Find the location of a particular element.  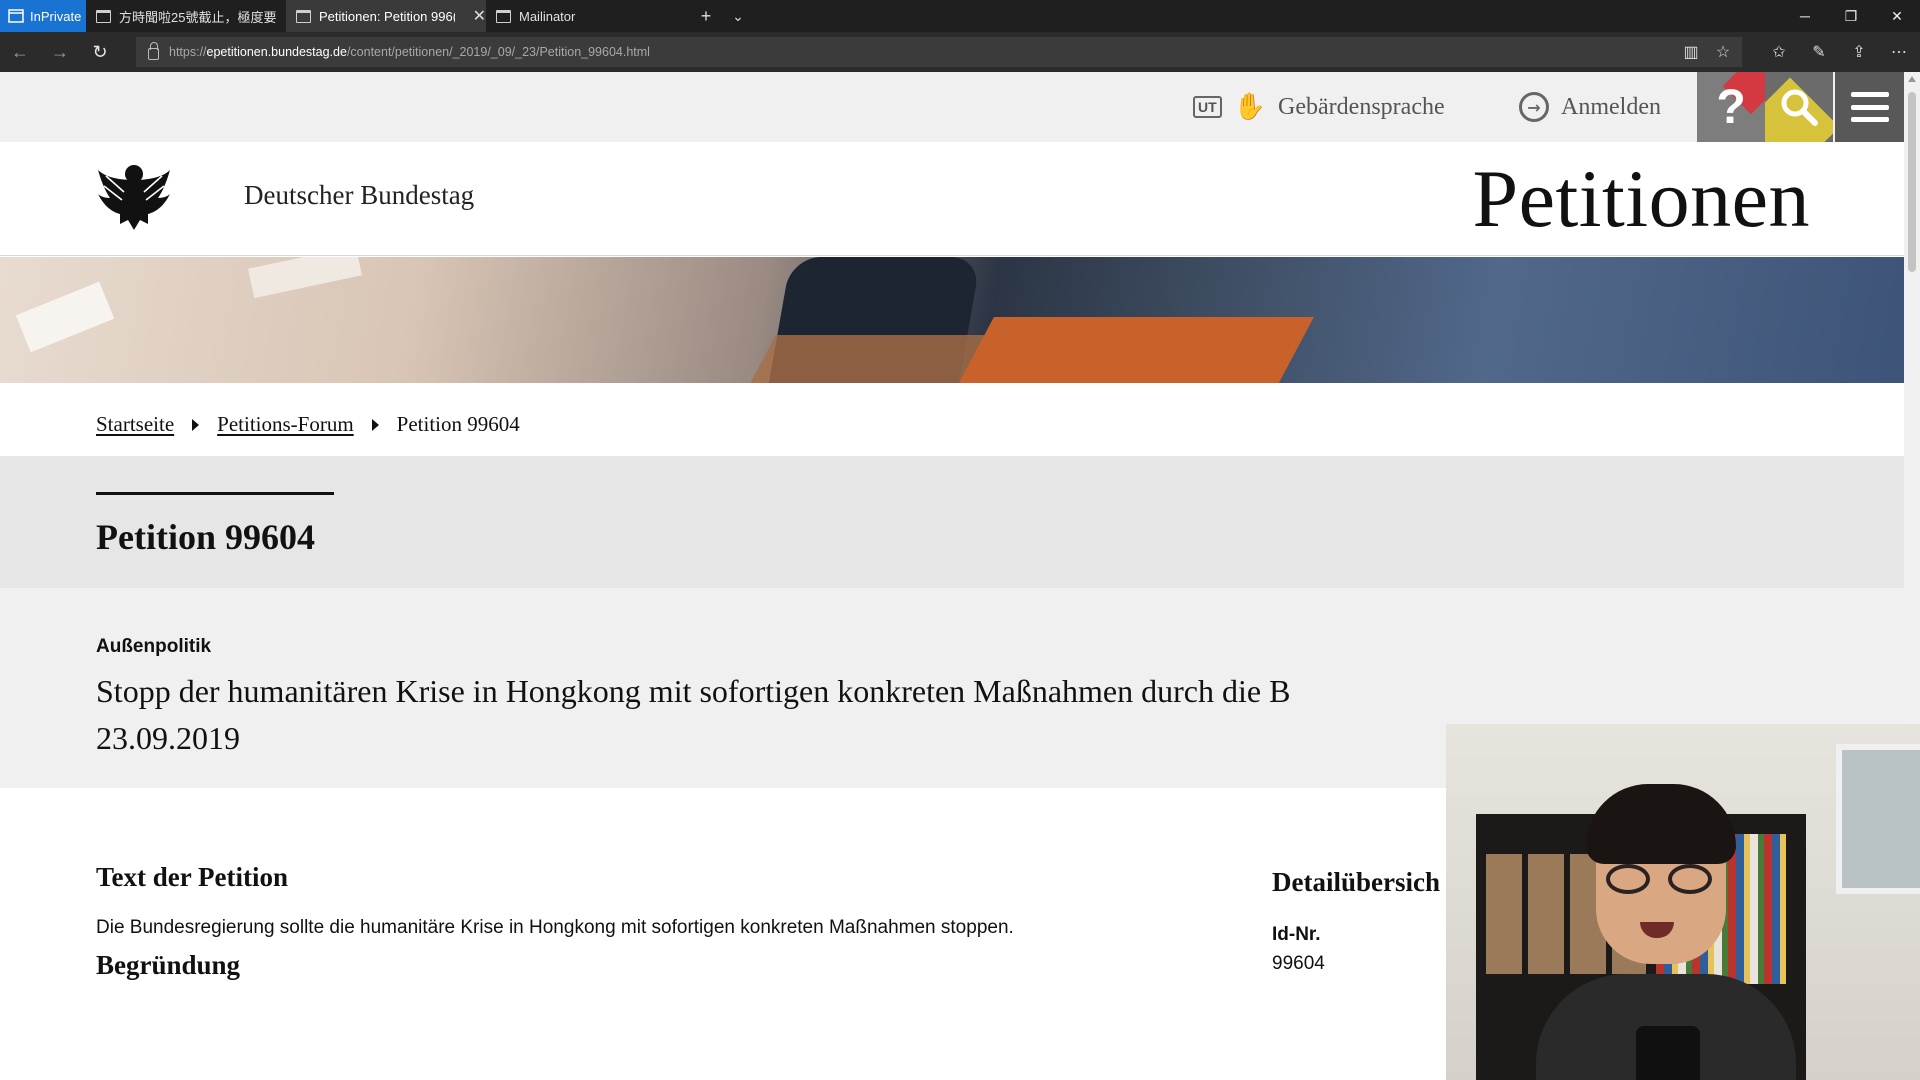

login-arrow-icon: → is located at coordinates (1534, 107).